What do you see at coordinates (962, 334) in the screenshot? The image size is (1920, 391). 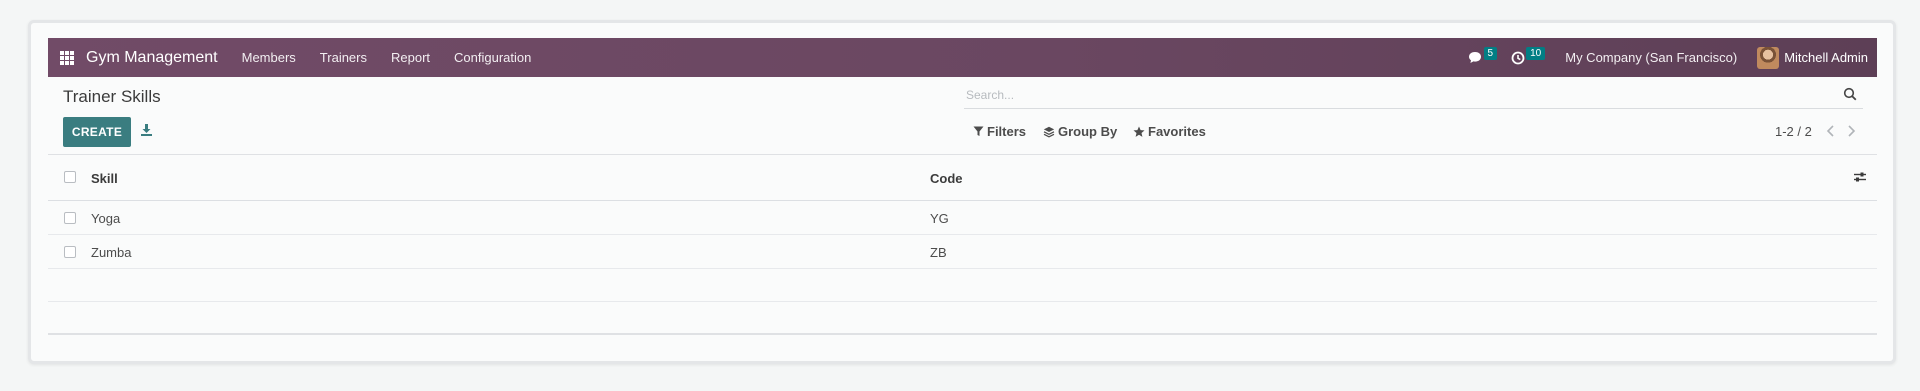 I see `table-footer-divider` at bounding box center [962, 334].